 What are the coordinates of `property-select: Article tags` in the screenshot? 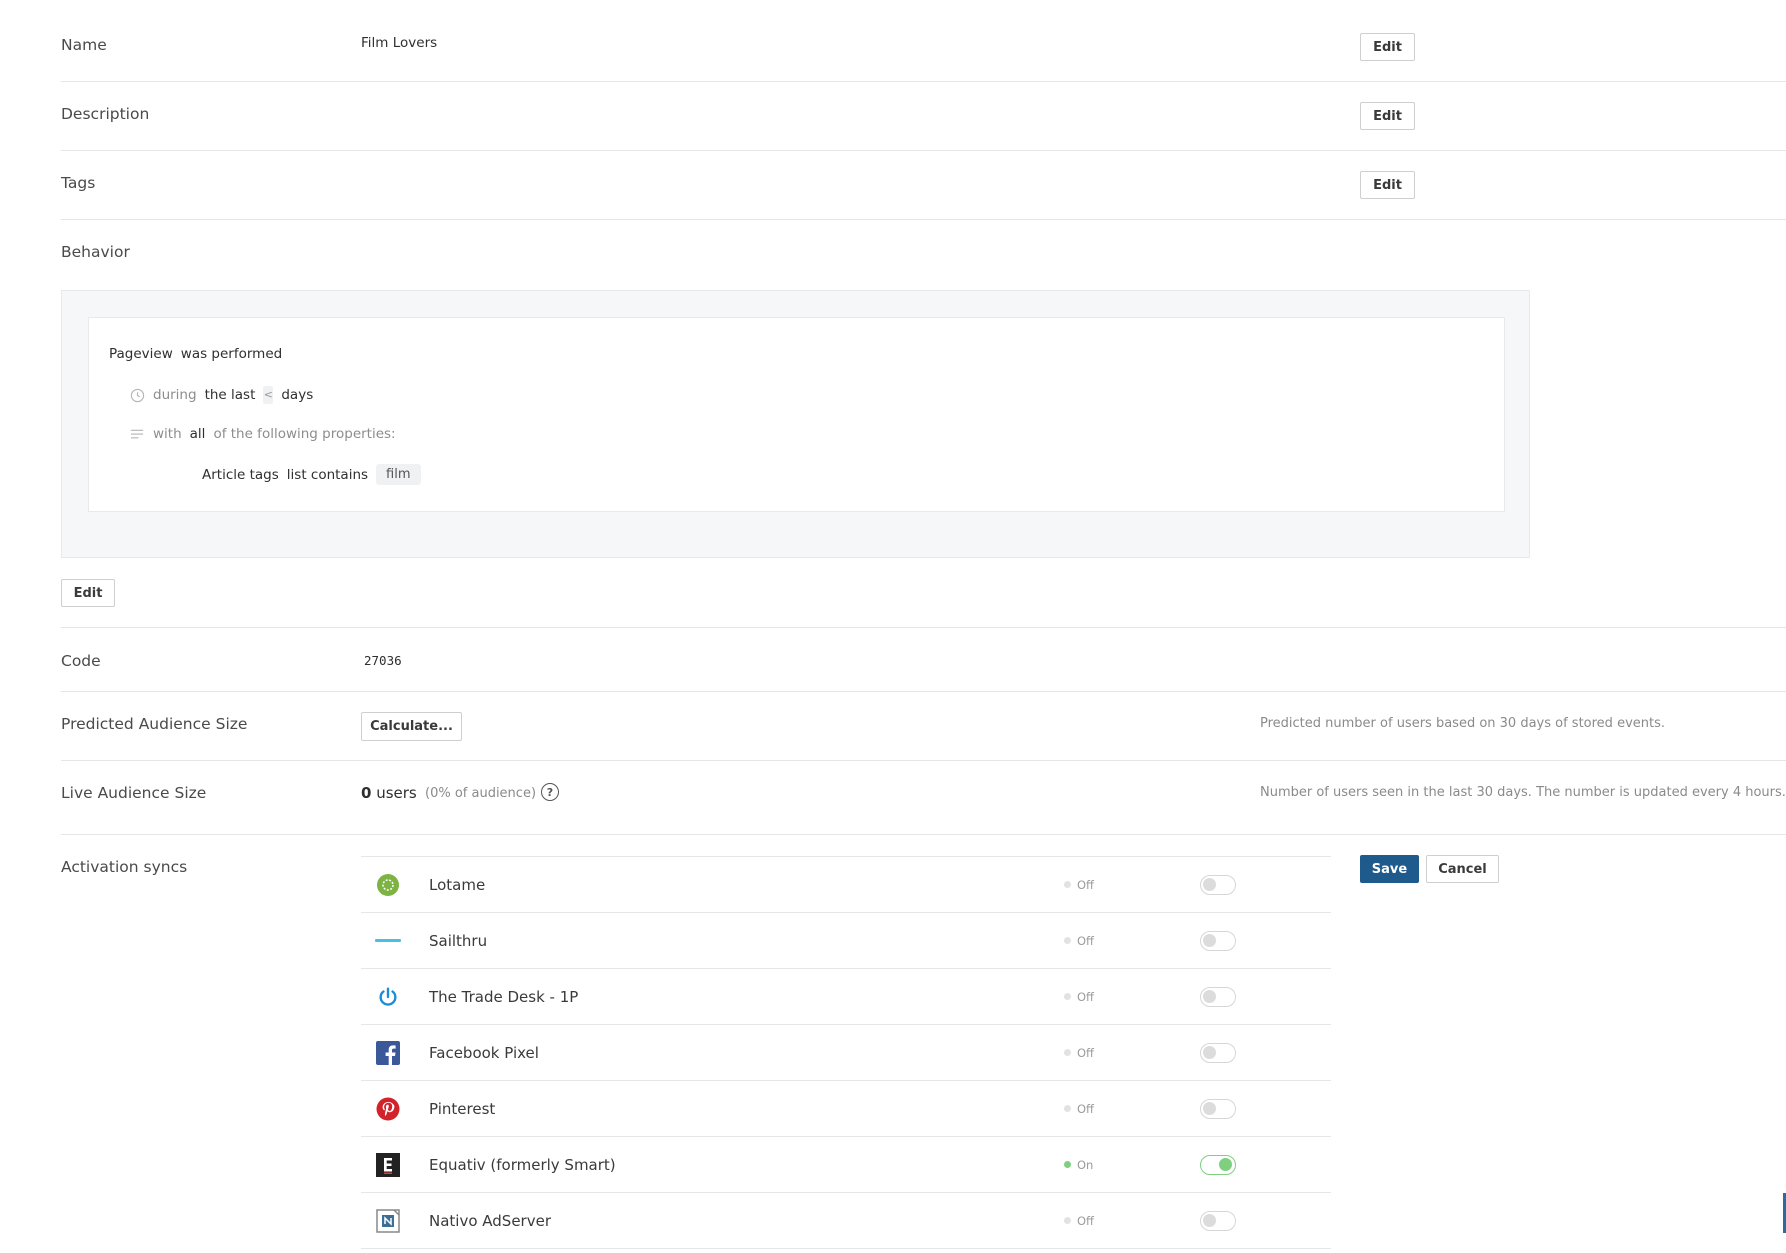 It's located at (240, 475).